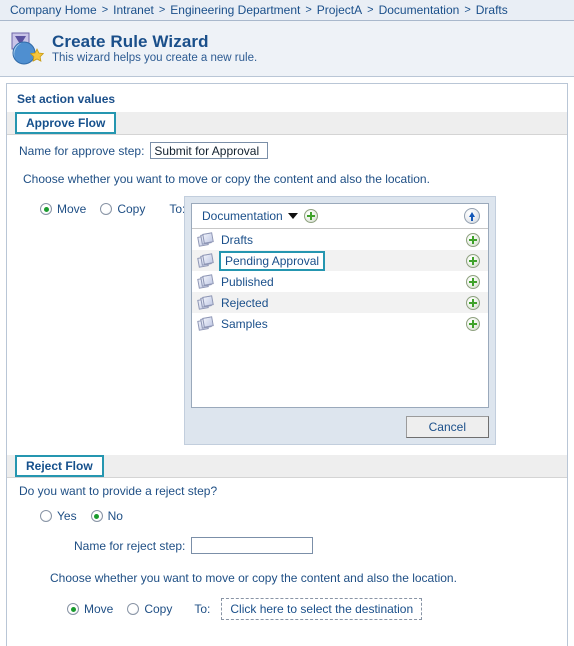 The image size is (574, 646). I want to click on reject-step-name-row: Name for reject step:, so click(287, 538).